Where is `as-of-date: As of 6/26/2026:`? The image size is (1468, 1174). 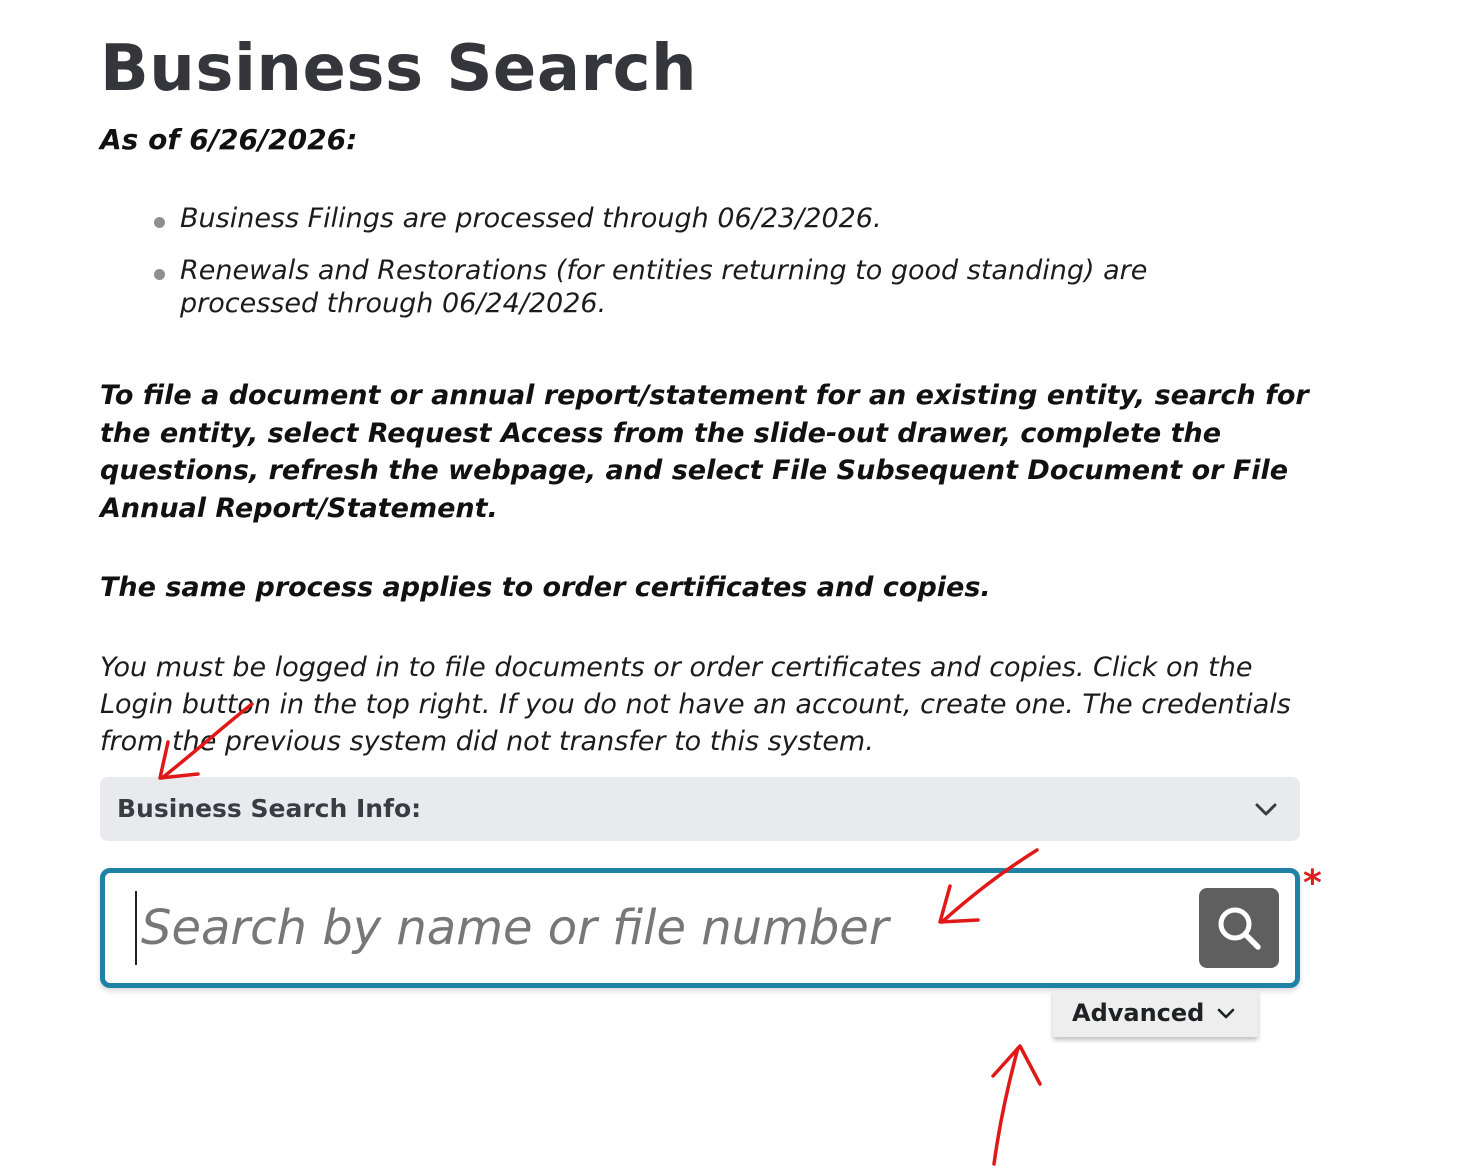
as-of-date: As of 6/26/2026: is located at coordinates (229, 139).